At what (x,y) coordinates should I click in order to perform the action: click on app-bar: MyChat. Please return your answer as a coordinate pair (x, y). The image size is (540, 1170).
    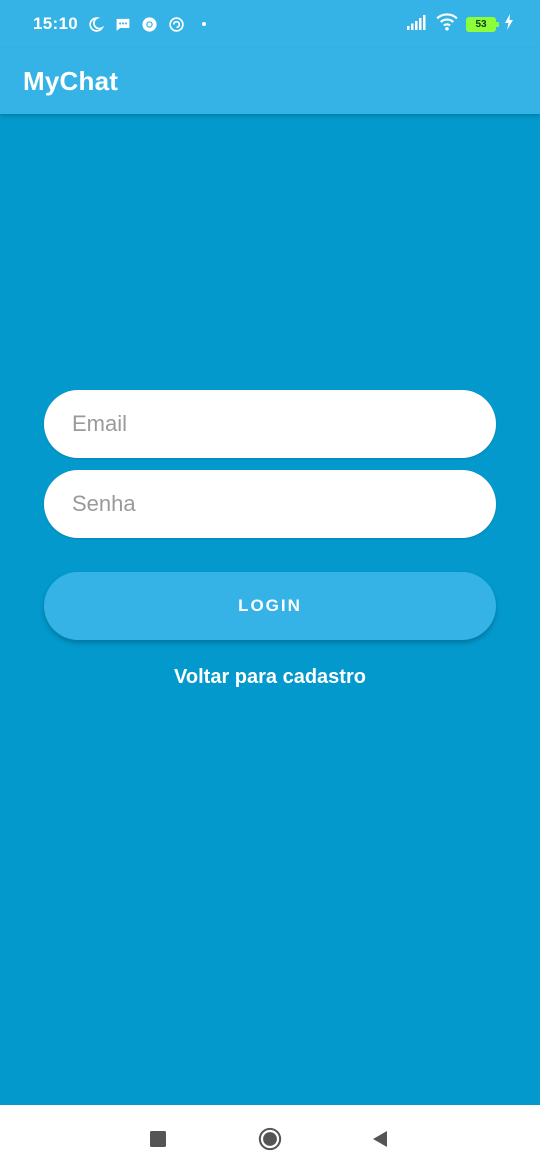
    Looking at the image, I should click on (270, 81).